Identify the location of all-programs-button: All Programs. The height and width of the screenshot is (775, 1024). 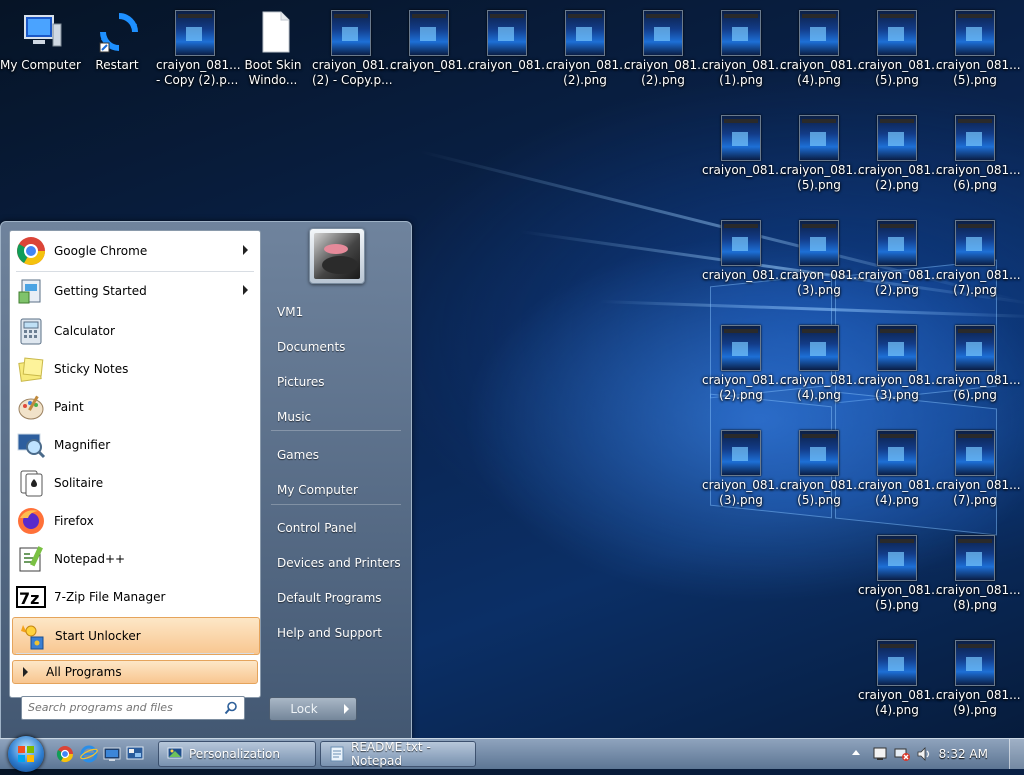
(135, 672).